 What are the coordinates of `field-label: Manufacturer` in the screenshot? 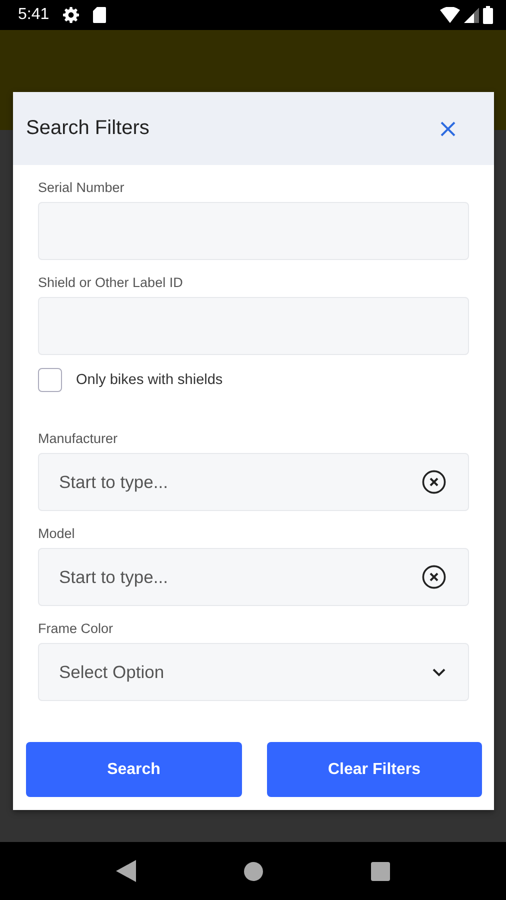 It's located at (78, 438).